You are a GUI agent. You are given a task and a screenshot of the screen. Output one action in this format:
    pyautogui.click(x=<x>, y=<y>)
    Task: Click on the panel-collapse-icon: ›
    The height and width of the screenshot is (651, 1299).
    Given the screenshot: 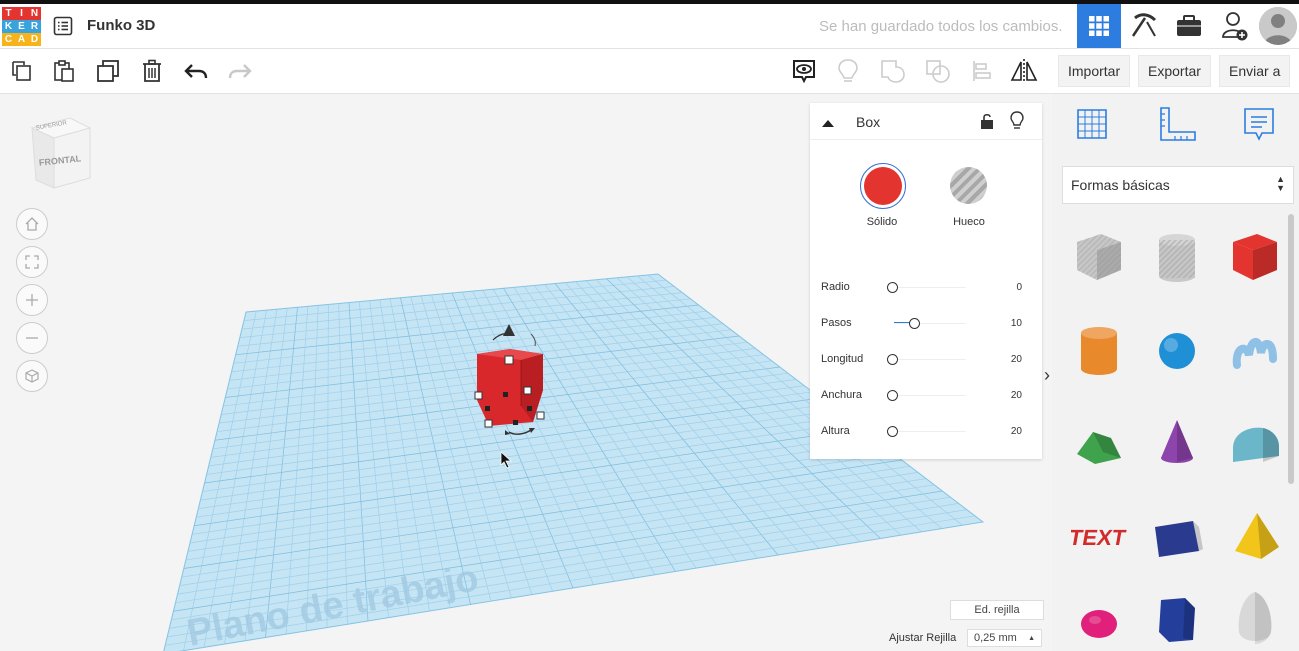 What is the action you would take?
    pyautogui.click(x=1047, y=375)
    